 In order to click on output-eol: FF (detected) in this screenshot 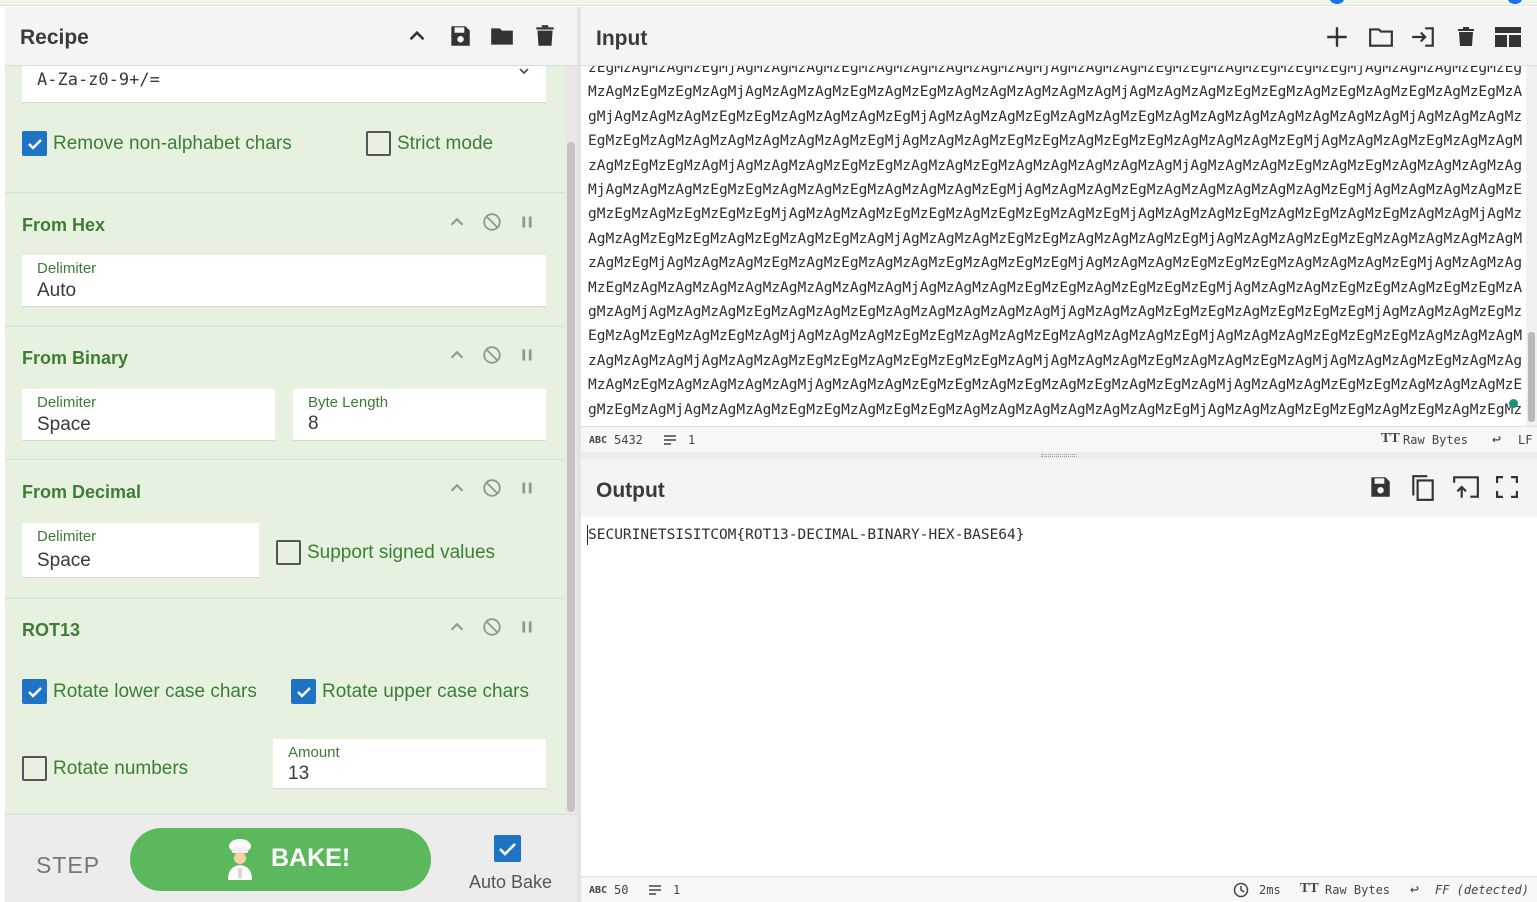, I will do `click(1482, 890)`.